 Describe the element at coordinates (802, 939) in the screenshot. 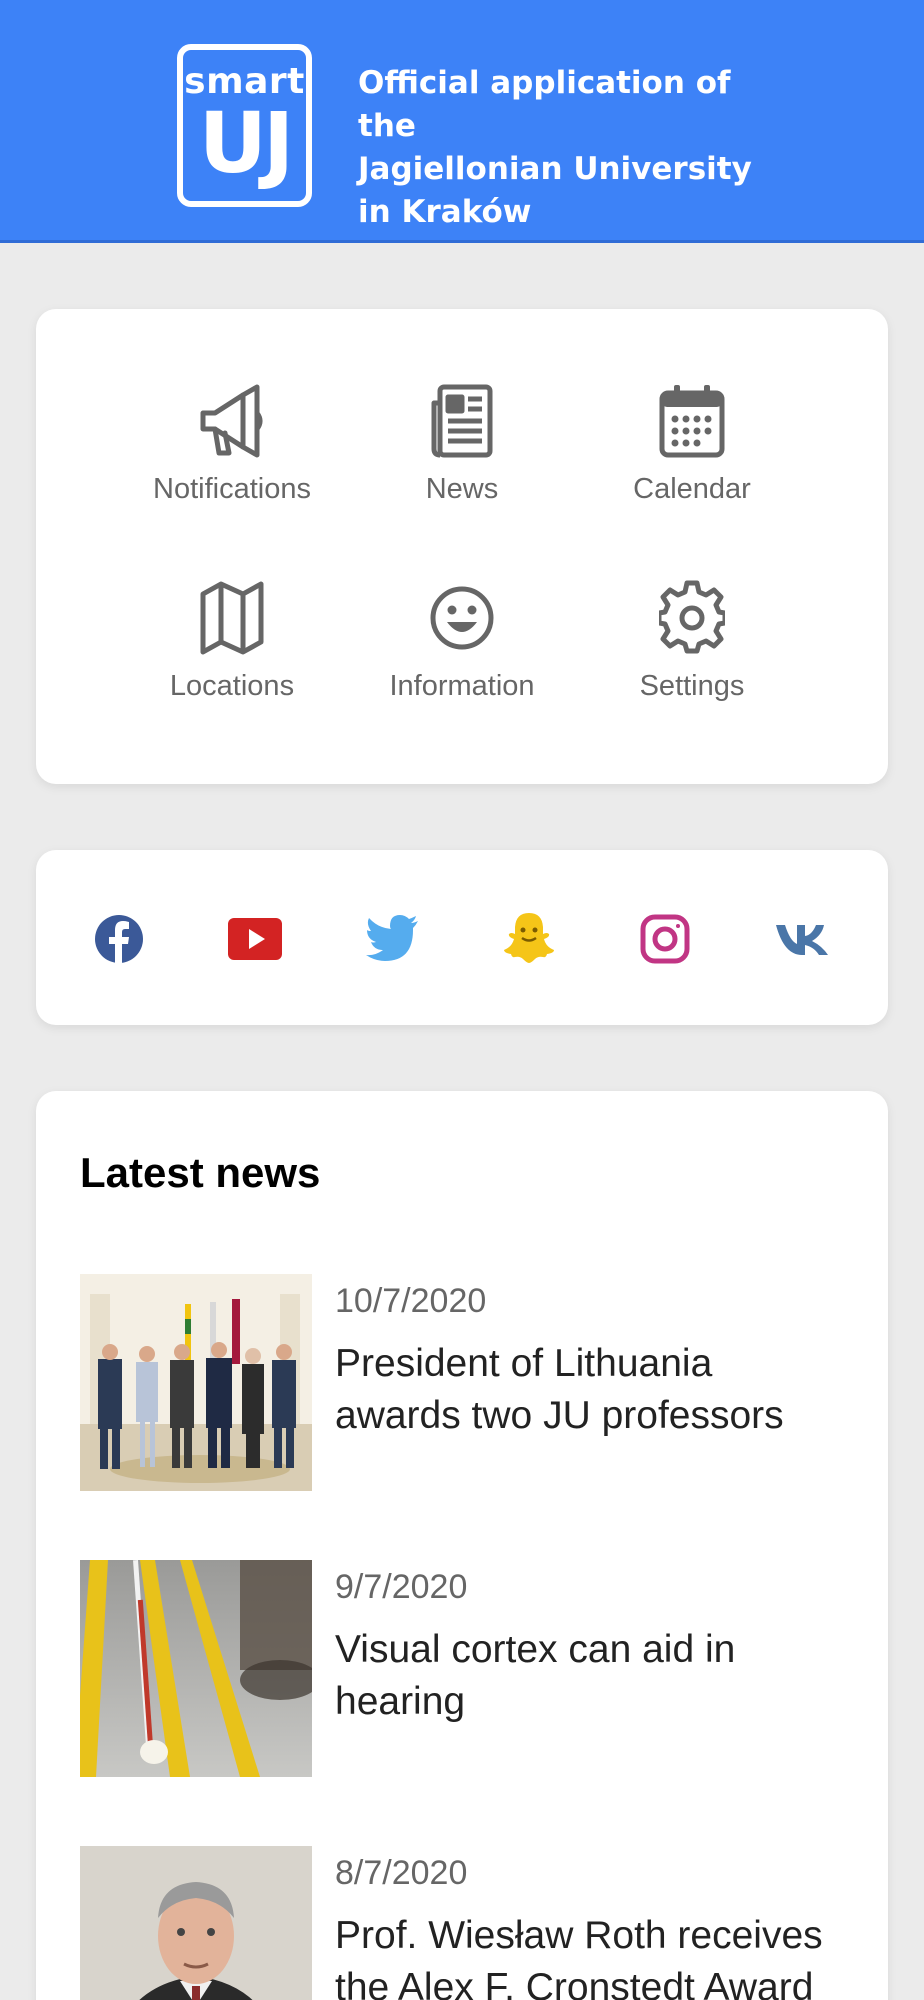

I see `vk-icon` at that location.